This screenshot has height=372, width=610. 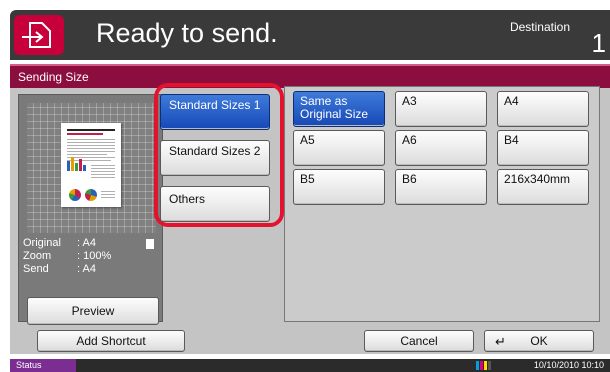 I want to click on add-shortcut-button: Add Shortcut, so click(x=111, y=341).